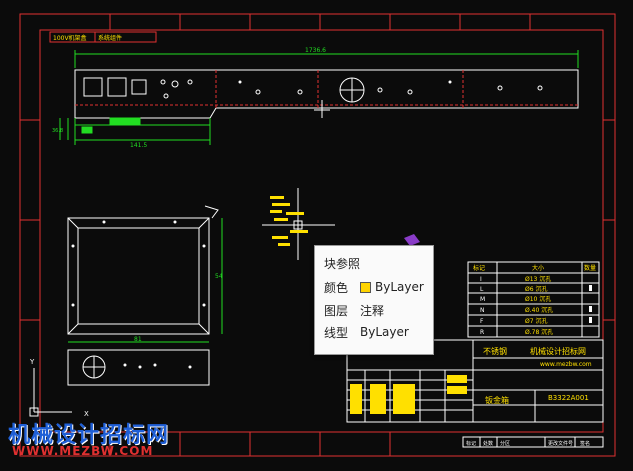 This screenshot has height=471, width=633. What do you see at coordinates (482, 321) in the screenshot?
I see `hole-mark: F` at bounding box center [482, 321].